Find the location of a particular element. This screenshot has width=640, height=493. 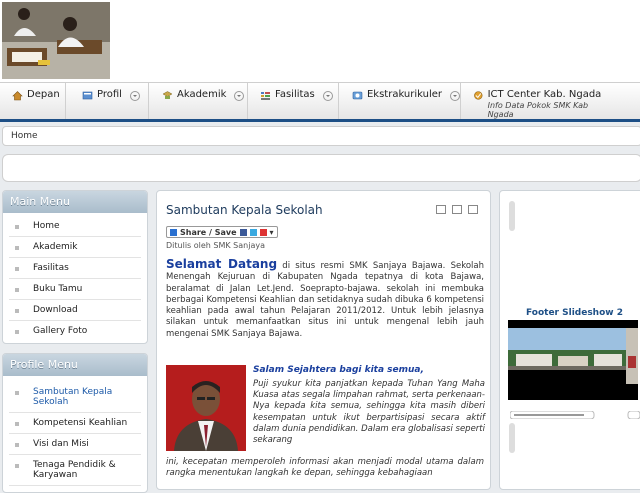

nav-label: Akademik is located at coordinates (202, 94).